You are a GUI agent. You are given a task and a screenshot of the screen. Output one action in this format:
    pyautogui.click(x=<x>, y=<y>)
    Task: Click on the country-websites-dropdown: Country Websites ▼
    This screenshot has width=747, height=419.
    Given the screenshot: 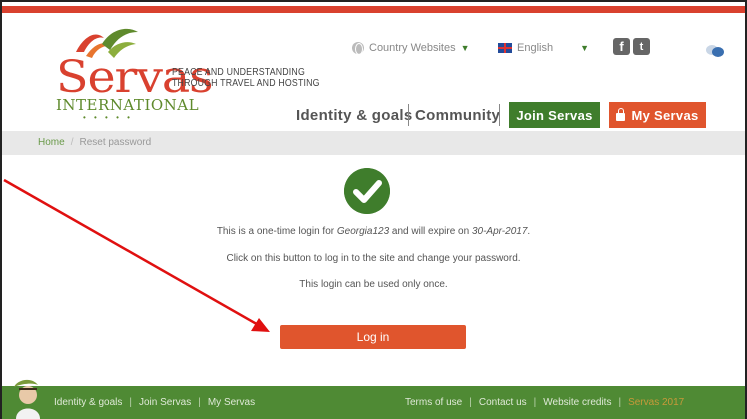 What is the action you would take?
    pyautogui.click(x=411, y=48)
    